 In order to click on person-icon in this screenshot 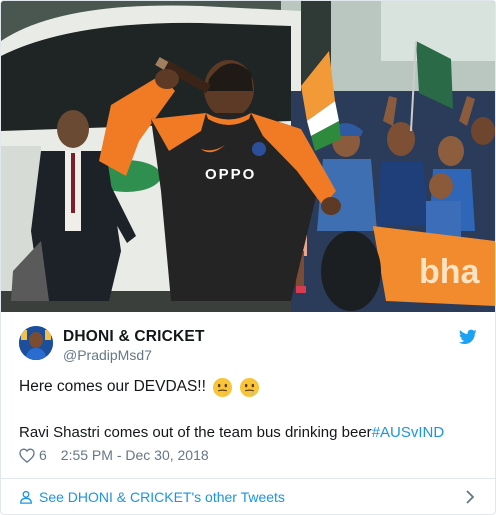, I will do `click(26, 497)`.